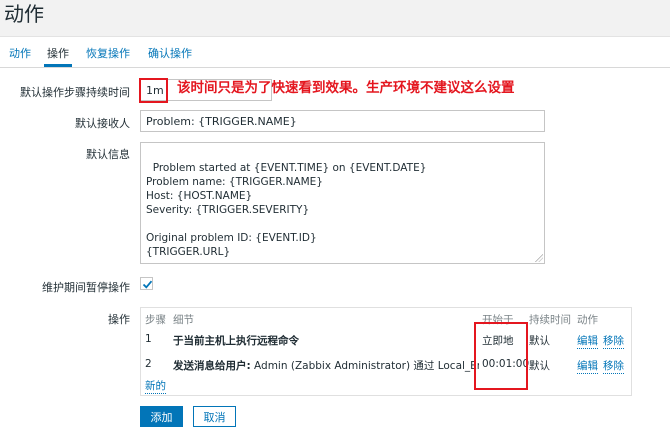 The height and width of the screenshot is (439, 670). What do you see at coordinates (214, 416) in the screenshot?
I see `cancel-button: 取消` at bounding box center [214, 416].